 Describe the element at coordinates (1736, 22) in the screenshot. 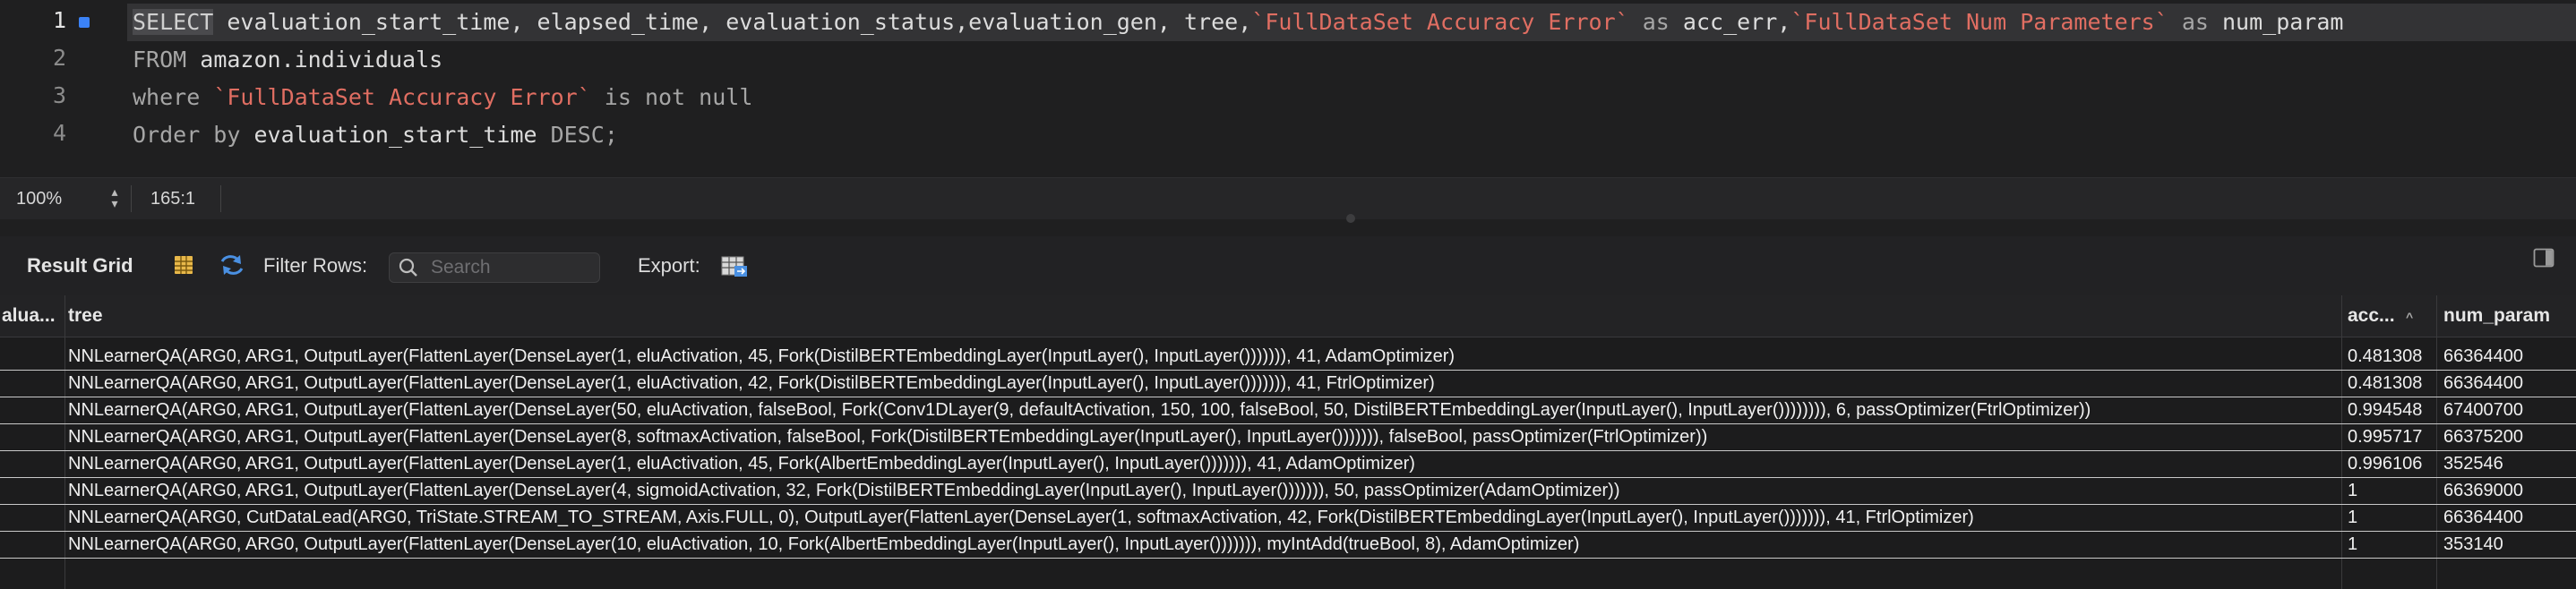

I see `accuracy-alias: acc_err,` at that location.